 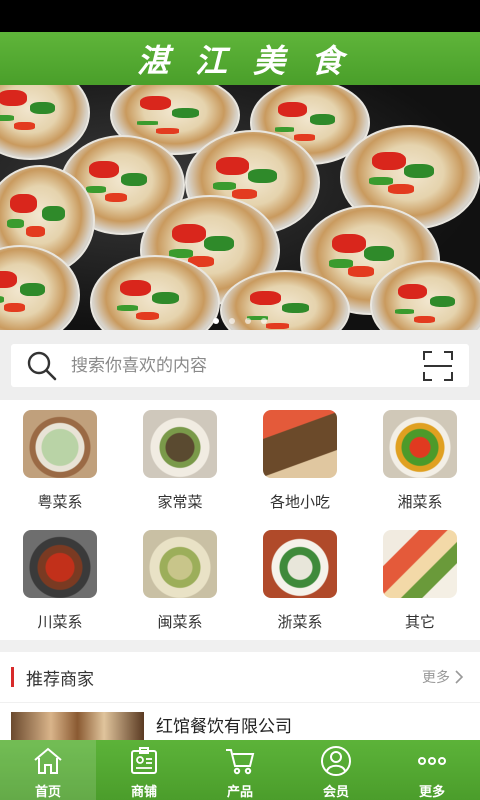 What do you see at coordinates (300, 564) in the screenshot?
I see `garnished-plate-icon` at bounding box center [300, 564].